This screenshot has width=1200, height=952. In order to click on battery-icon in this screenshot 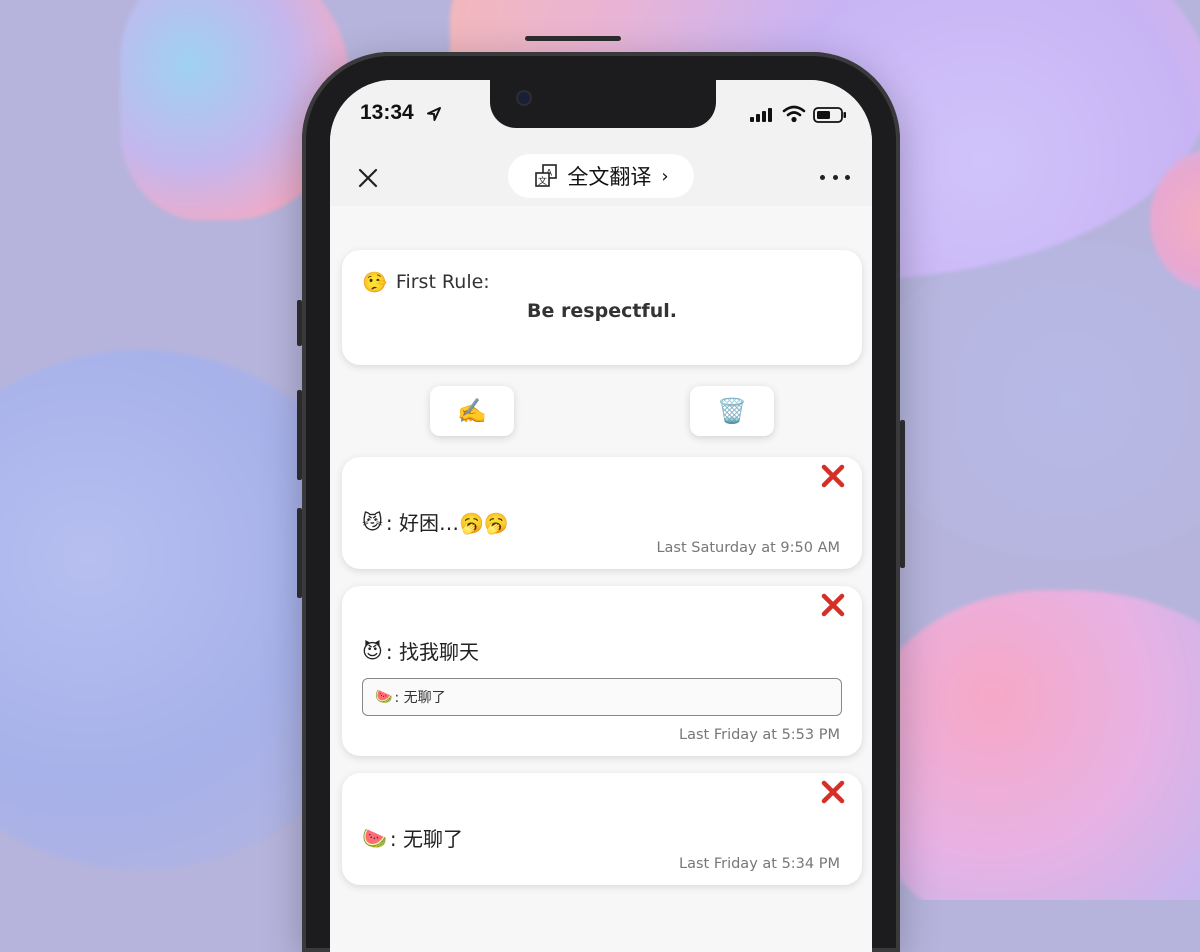, I will do `click(829, 115)`.